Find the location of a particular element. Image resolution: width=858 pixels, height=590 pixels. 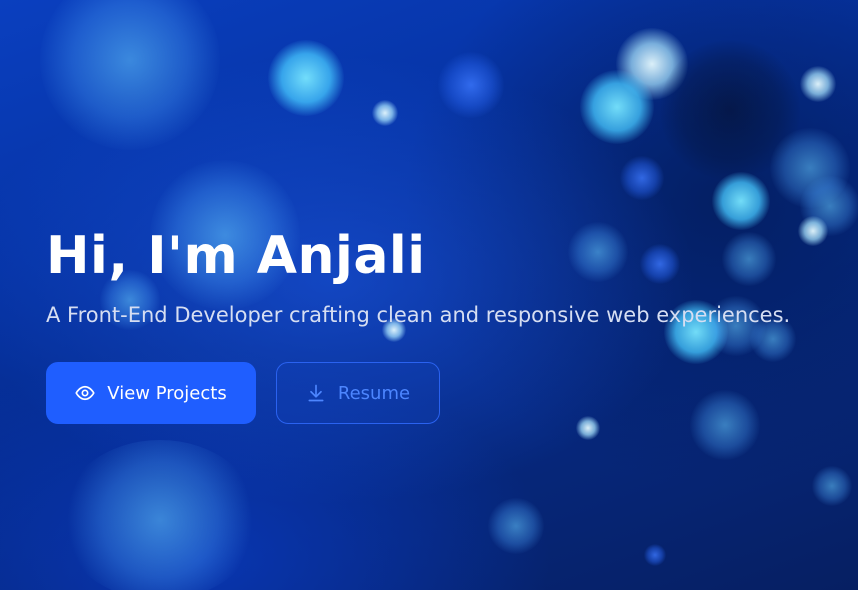

eye-icon is located at coordinates (85, 393).